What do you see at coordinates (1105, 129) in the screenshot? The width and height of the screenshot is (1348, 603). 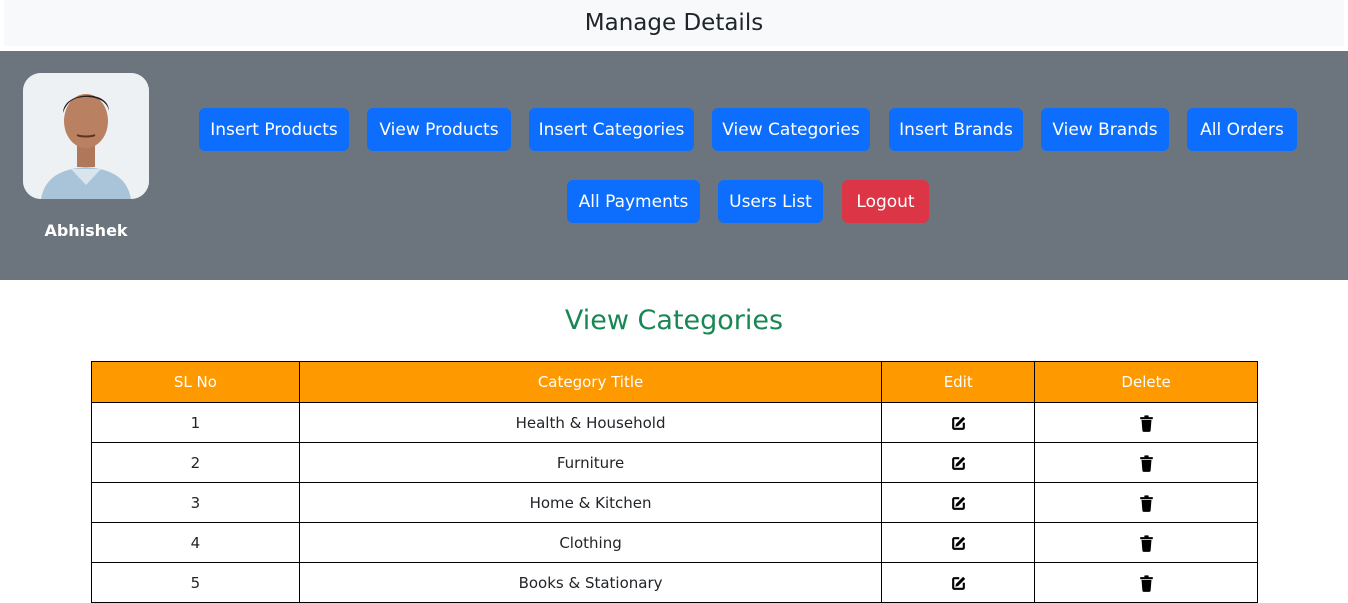 I see `view-brands-button: View Brands` at bounding box center [1105, 129].